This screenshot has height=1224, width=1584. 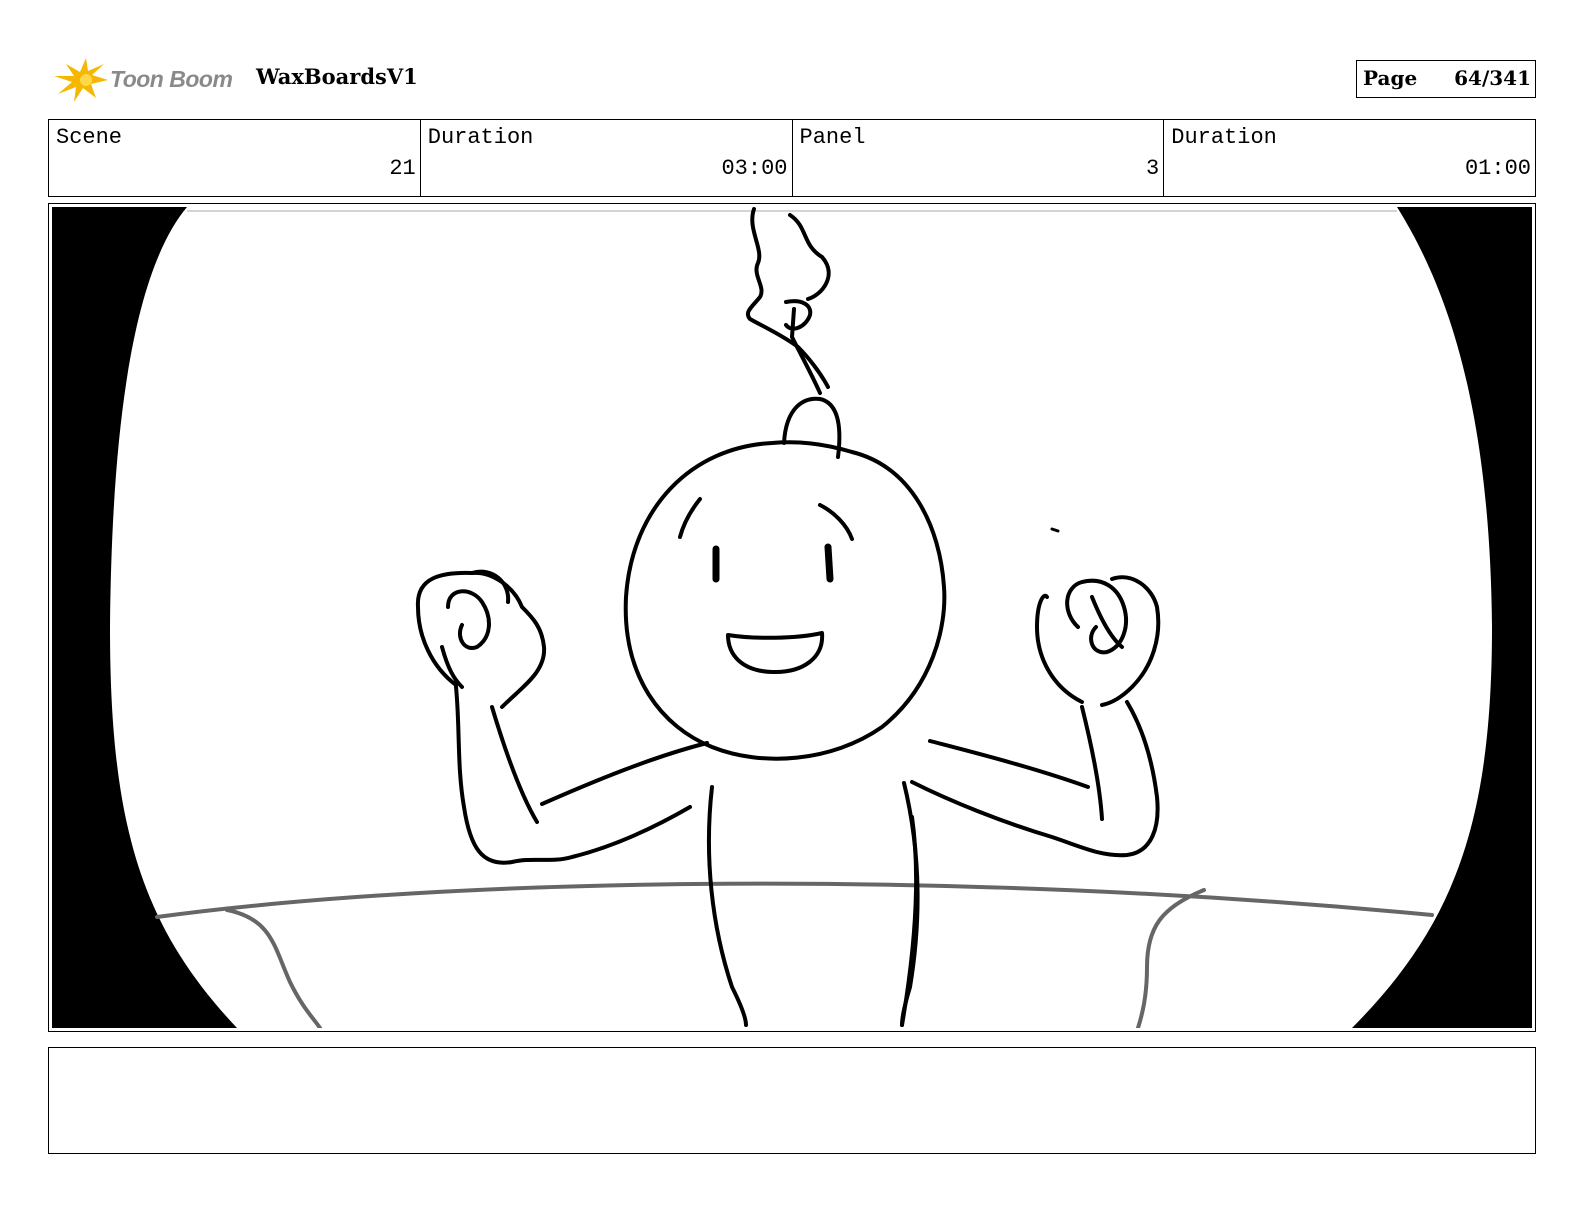 What do you see at coordinates (1446, 79) in the screenshot?
I see `page-indicator: Page 64/341` at bounding box center [1446, 79].